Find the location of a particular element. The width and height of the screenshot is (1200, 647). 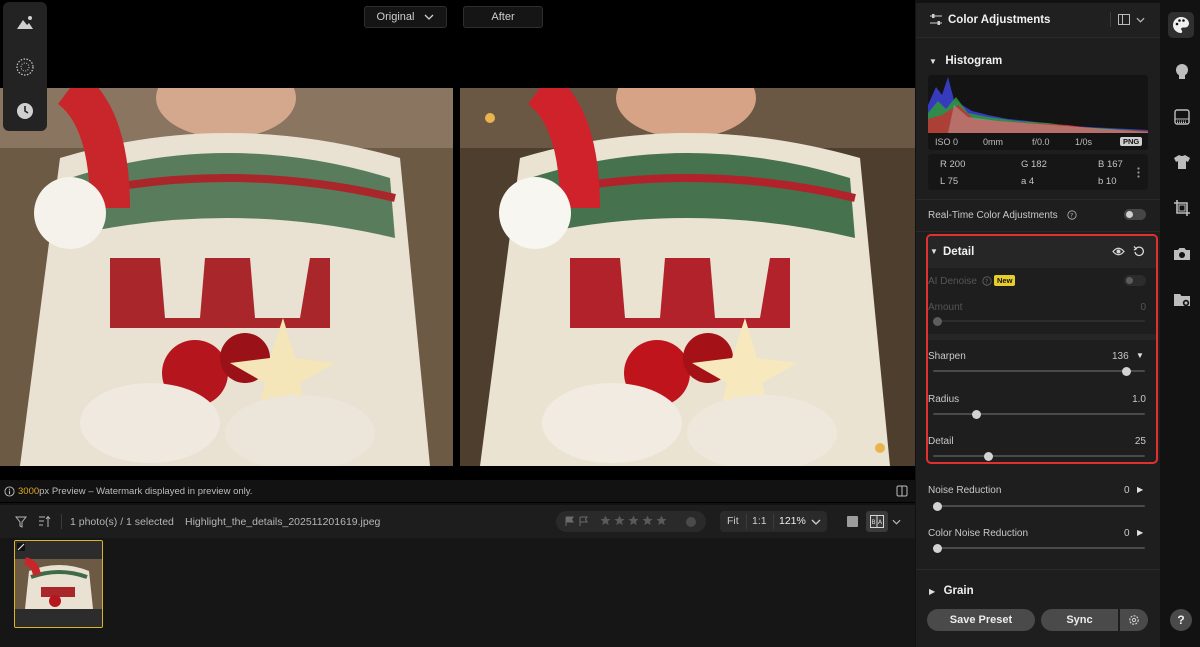

gear-icon is located at coordinates (1134, 620).